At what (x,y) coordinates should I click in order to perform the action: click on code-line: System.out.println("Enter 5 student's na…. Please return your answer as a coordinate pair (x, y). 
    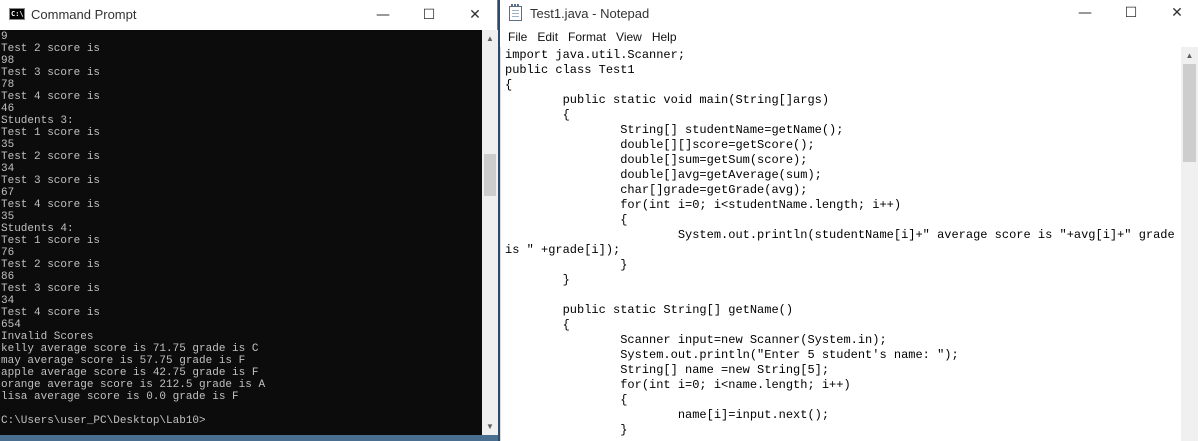
    Looking at the image, I should click on (732, 355).